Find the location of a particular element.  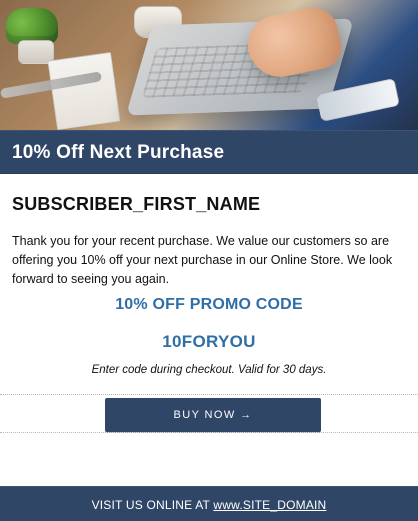

divider-bottom is located at coordinates (209, 433).